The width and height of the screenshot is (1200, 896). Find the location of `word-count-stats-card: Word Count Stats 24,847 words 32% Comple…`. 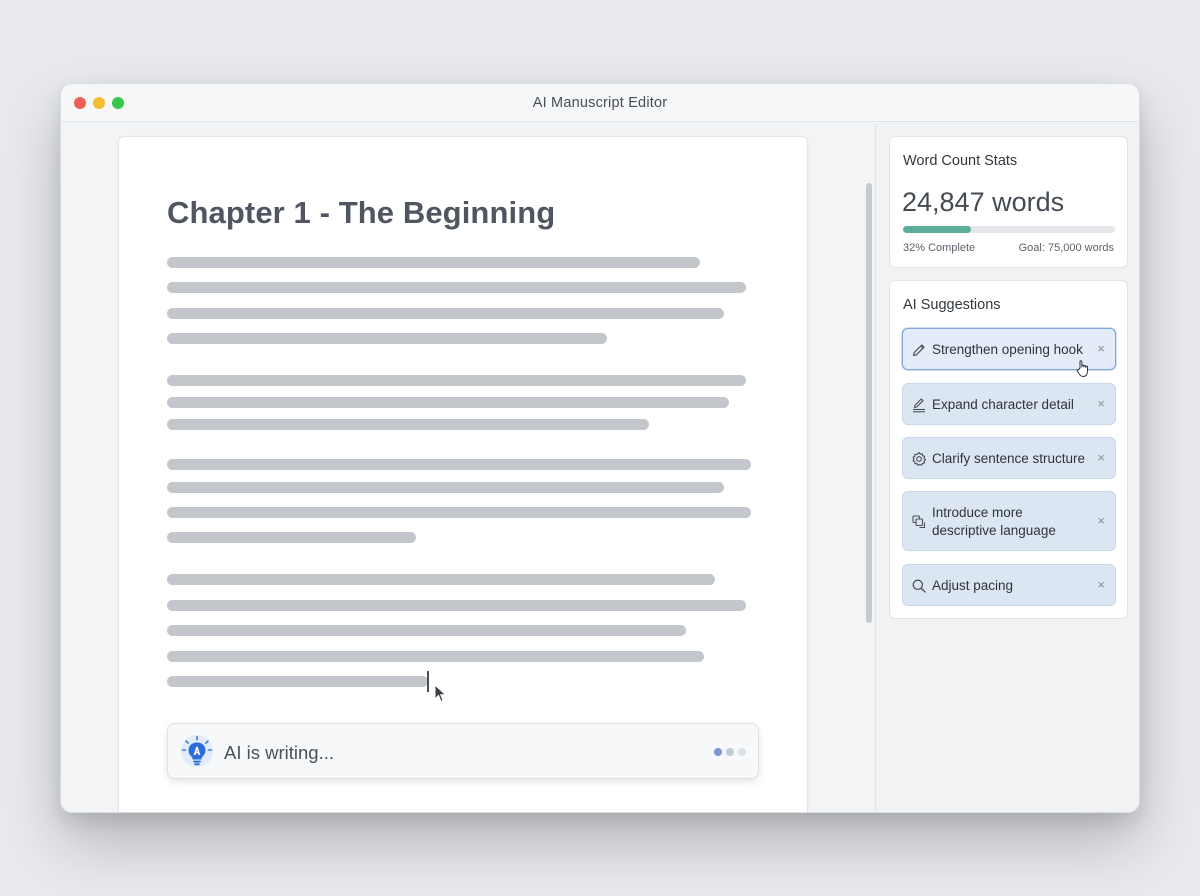

word-count-stats-card: Word Count Stats 24,847 words 32% Comple… is located at coordinates (1008, 202).